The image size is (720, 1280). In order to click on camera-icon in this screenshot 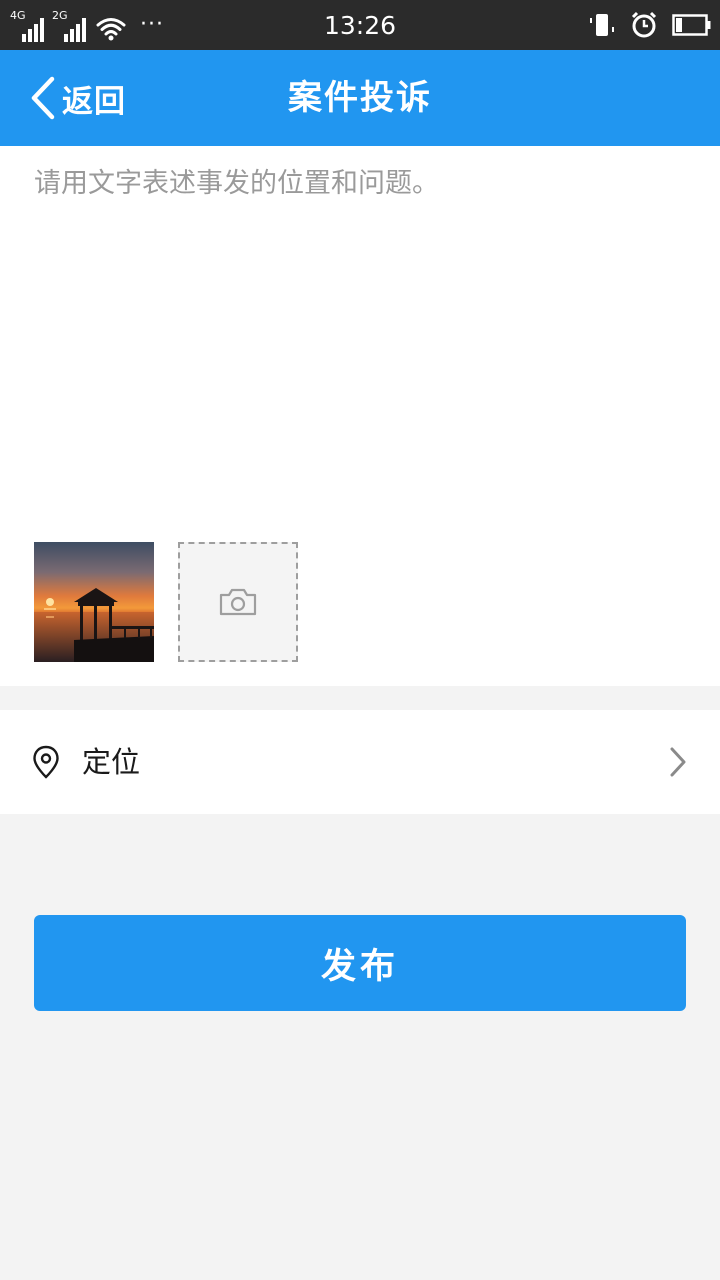, I will do `click(238, 602)`.